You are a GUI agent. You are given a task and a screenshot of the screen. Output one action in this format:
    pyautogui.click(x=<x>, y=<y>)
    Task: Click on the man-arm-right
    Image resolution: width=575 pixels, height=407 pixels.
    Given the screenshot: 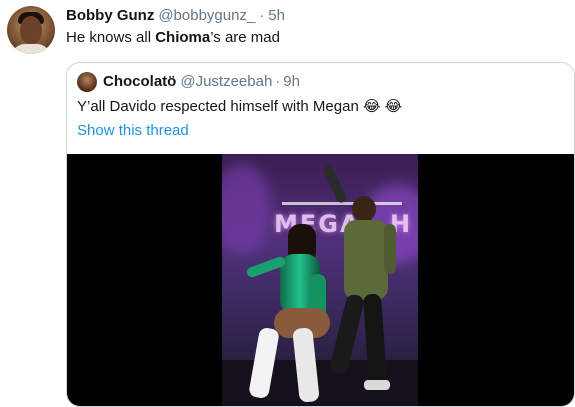 What is the action you would take?
    pyautogui.click(x=390, y=249)
    